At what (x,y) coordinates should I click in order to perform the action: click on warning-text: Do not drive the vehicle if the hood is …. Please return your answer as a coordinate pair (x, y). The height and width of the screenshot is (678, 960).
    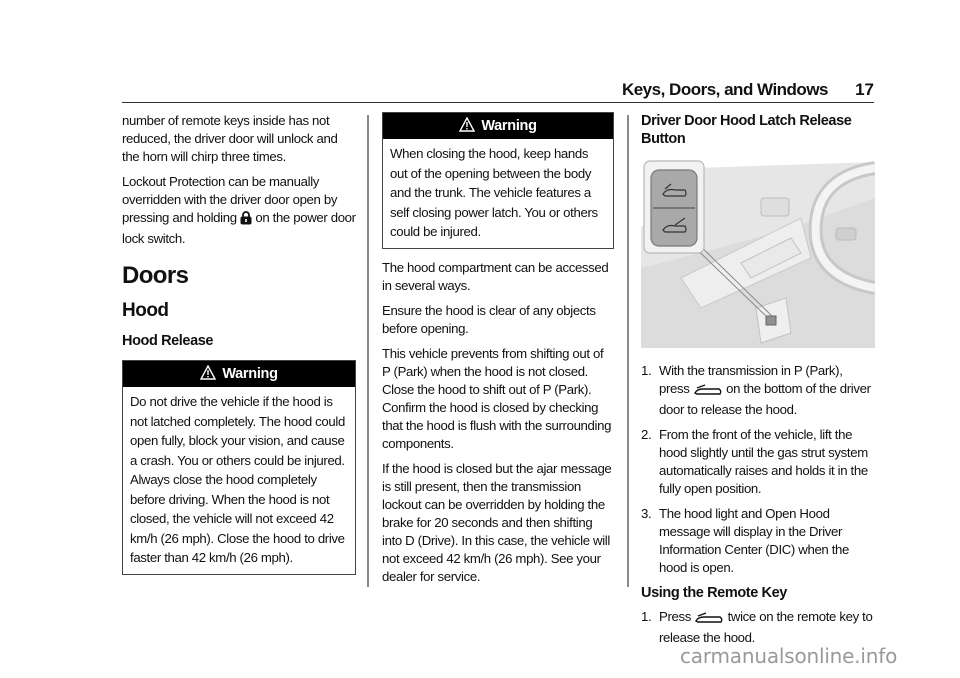
    Looking at the image, I should click on (237, 479).